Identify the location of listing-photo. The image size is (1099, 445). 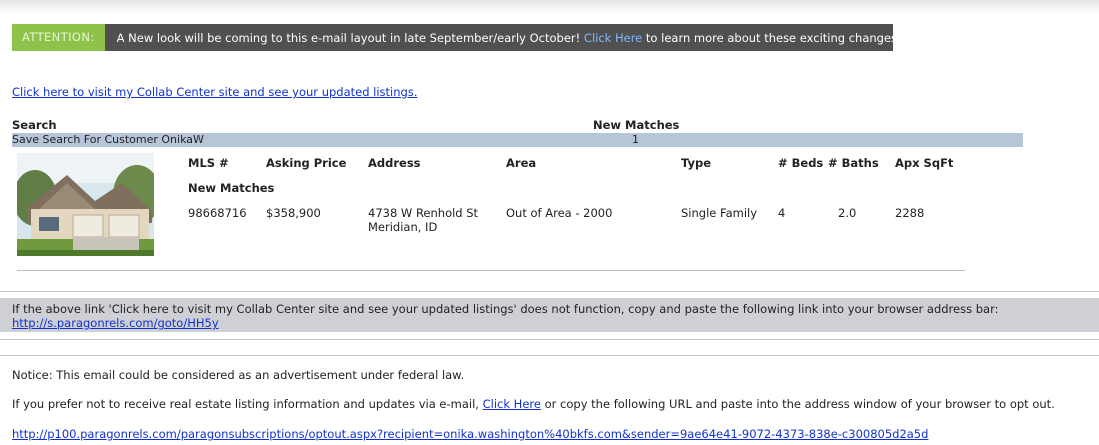
(85, 204).